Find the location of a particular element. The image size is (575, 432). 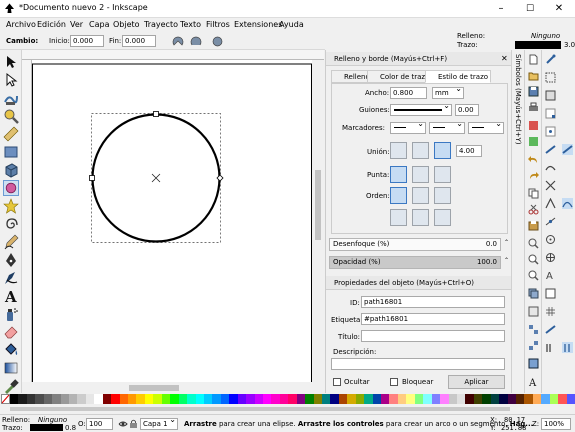

closed-arc-icon is located at coordinates (178, 41).